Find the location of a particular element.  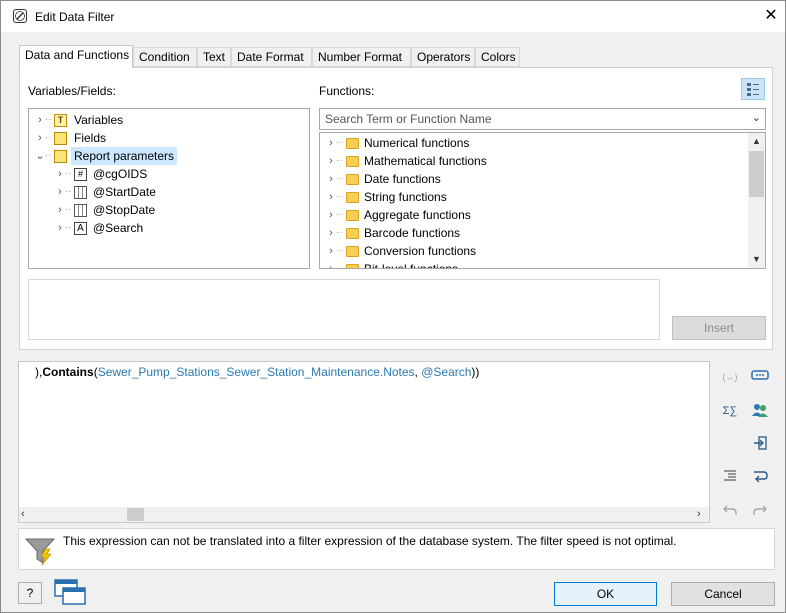

wrap-icon is located at coordinates (760, 478).